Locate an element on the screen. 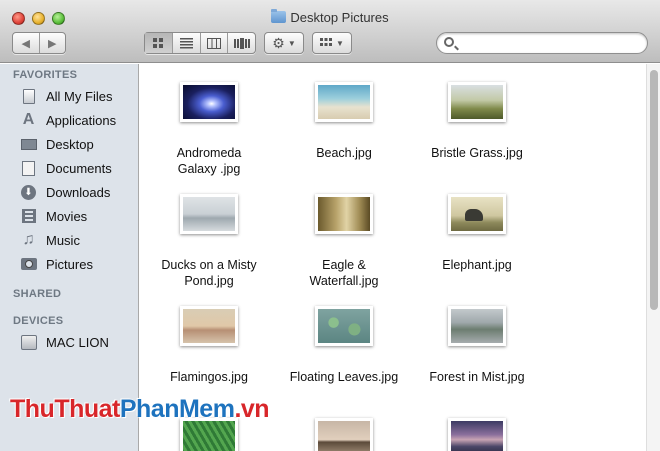 The width and height of the screenshot is (660, 451). desktop-icon is located at coordinates (28, 144).